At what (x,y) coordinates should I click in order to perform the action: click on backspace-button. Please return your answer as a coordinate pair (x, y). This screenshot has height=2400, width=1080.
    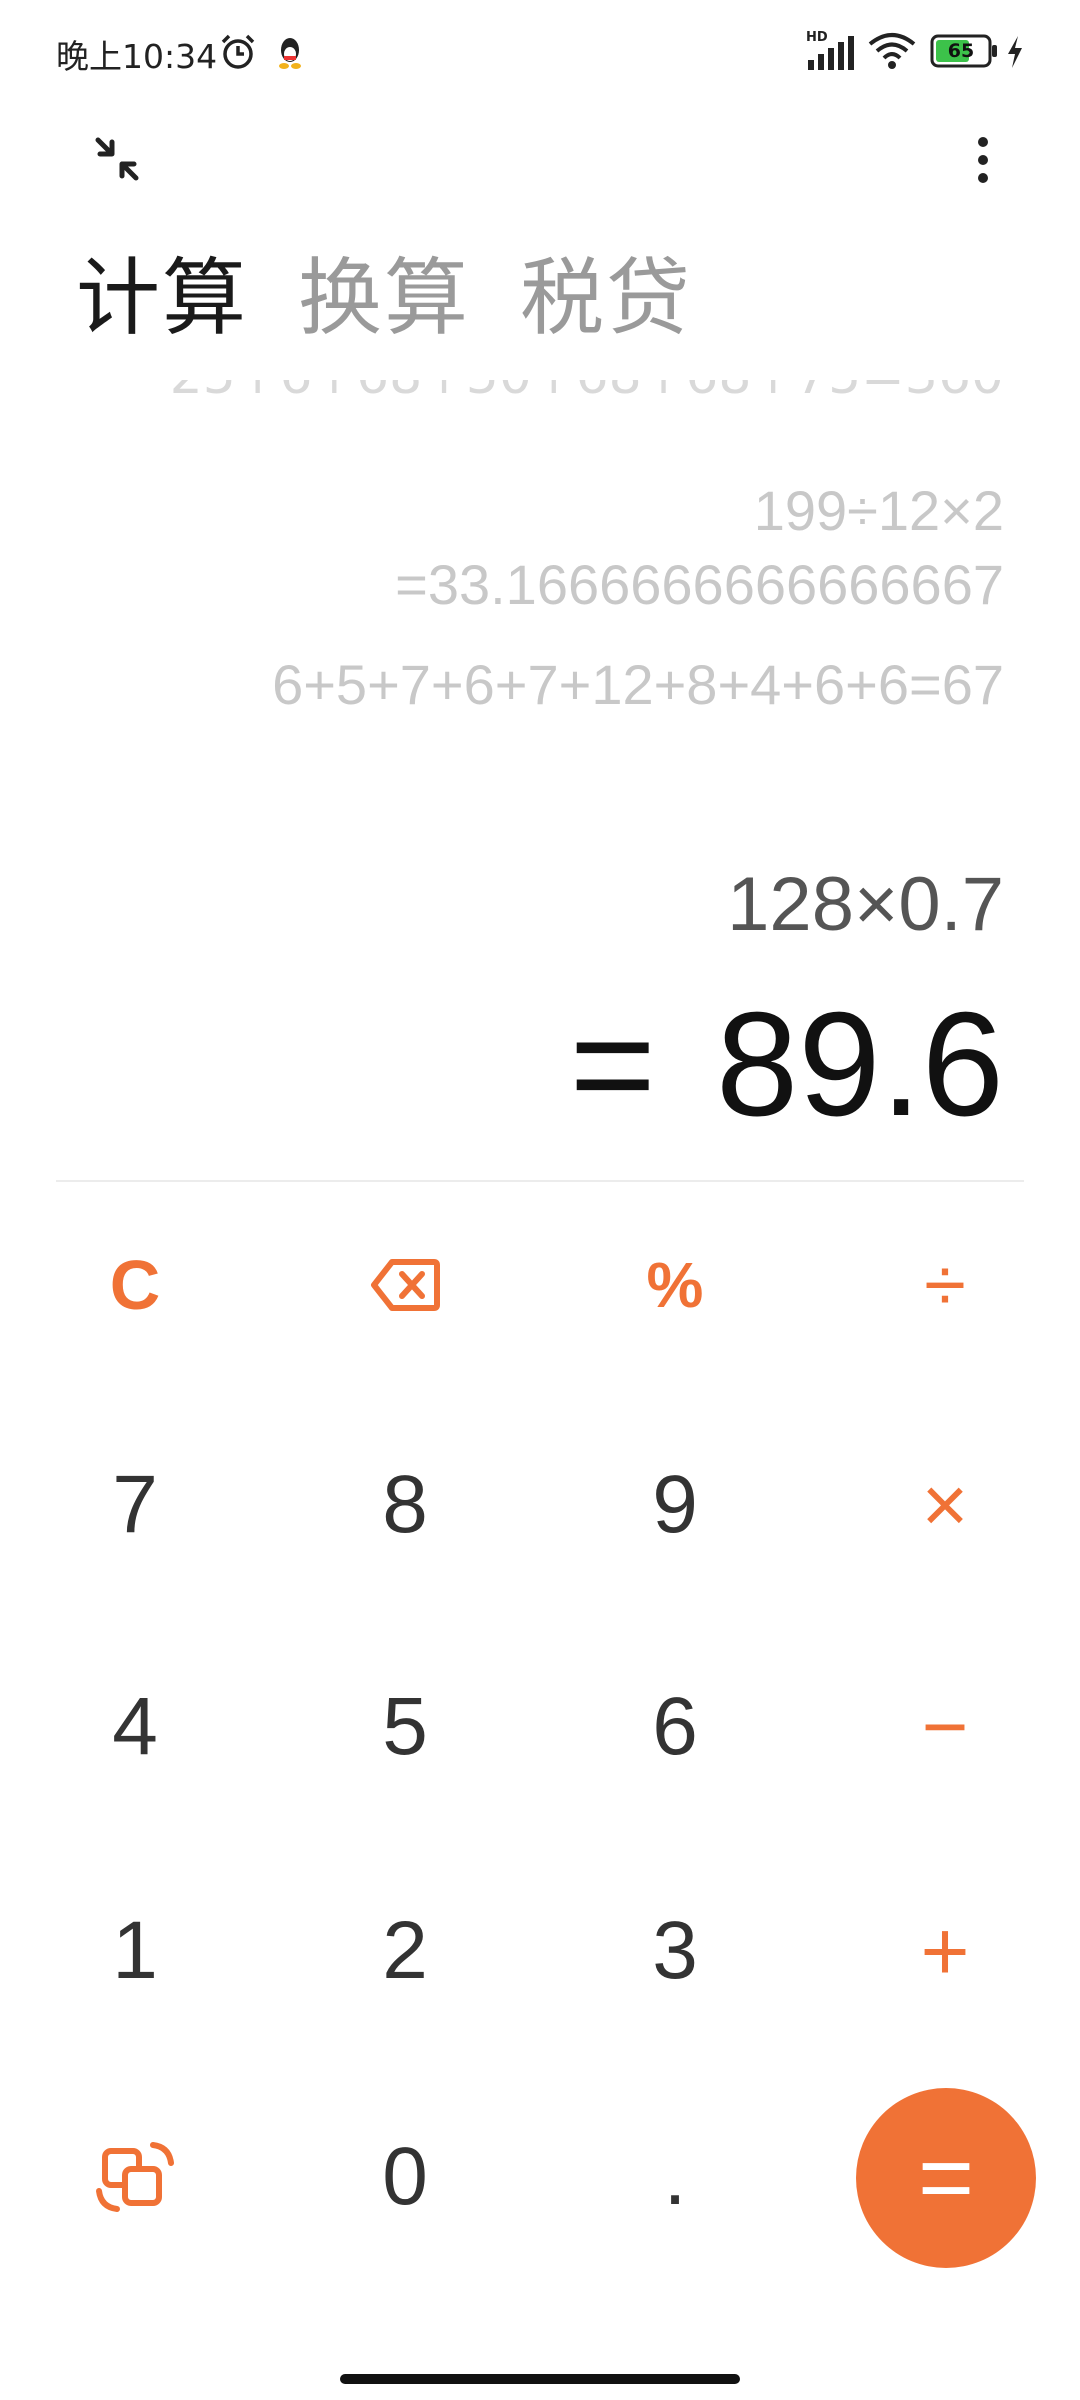
    Looking at the image, I should click on (405, 1285).